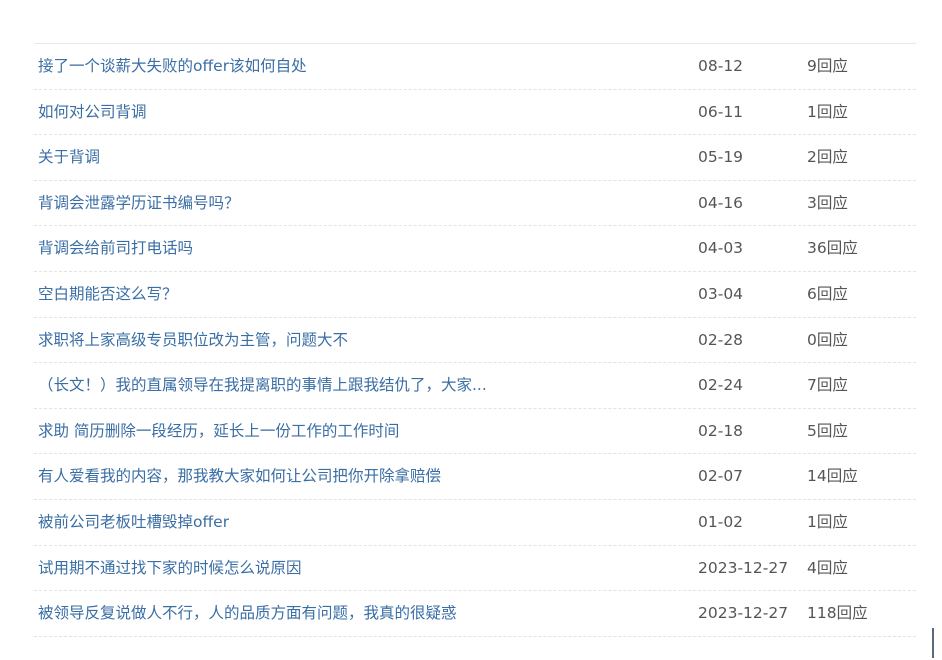  I want to click on table-row: 如何对公司背调 06-11 1回应, so click(475, 113).